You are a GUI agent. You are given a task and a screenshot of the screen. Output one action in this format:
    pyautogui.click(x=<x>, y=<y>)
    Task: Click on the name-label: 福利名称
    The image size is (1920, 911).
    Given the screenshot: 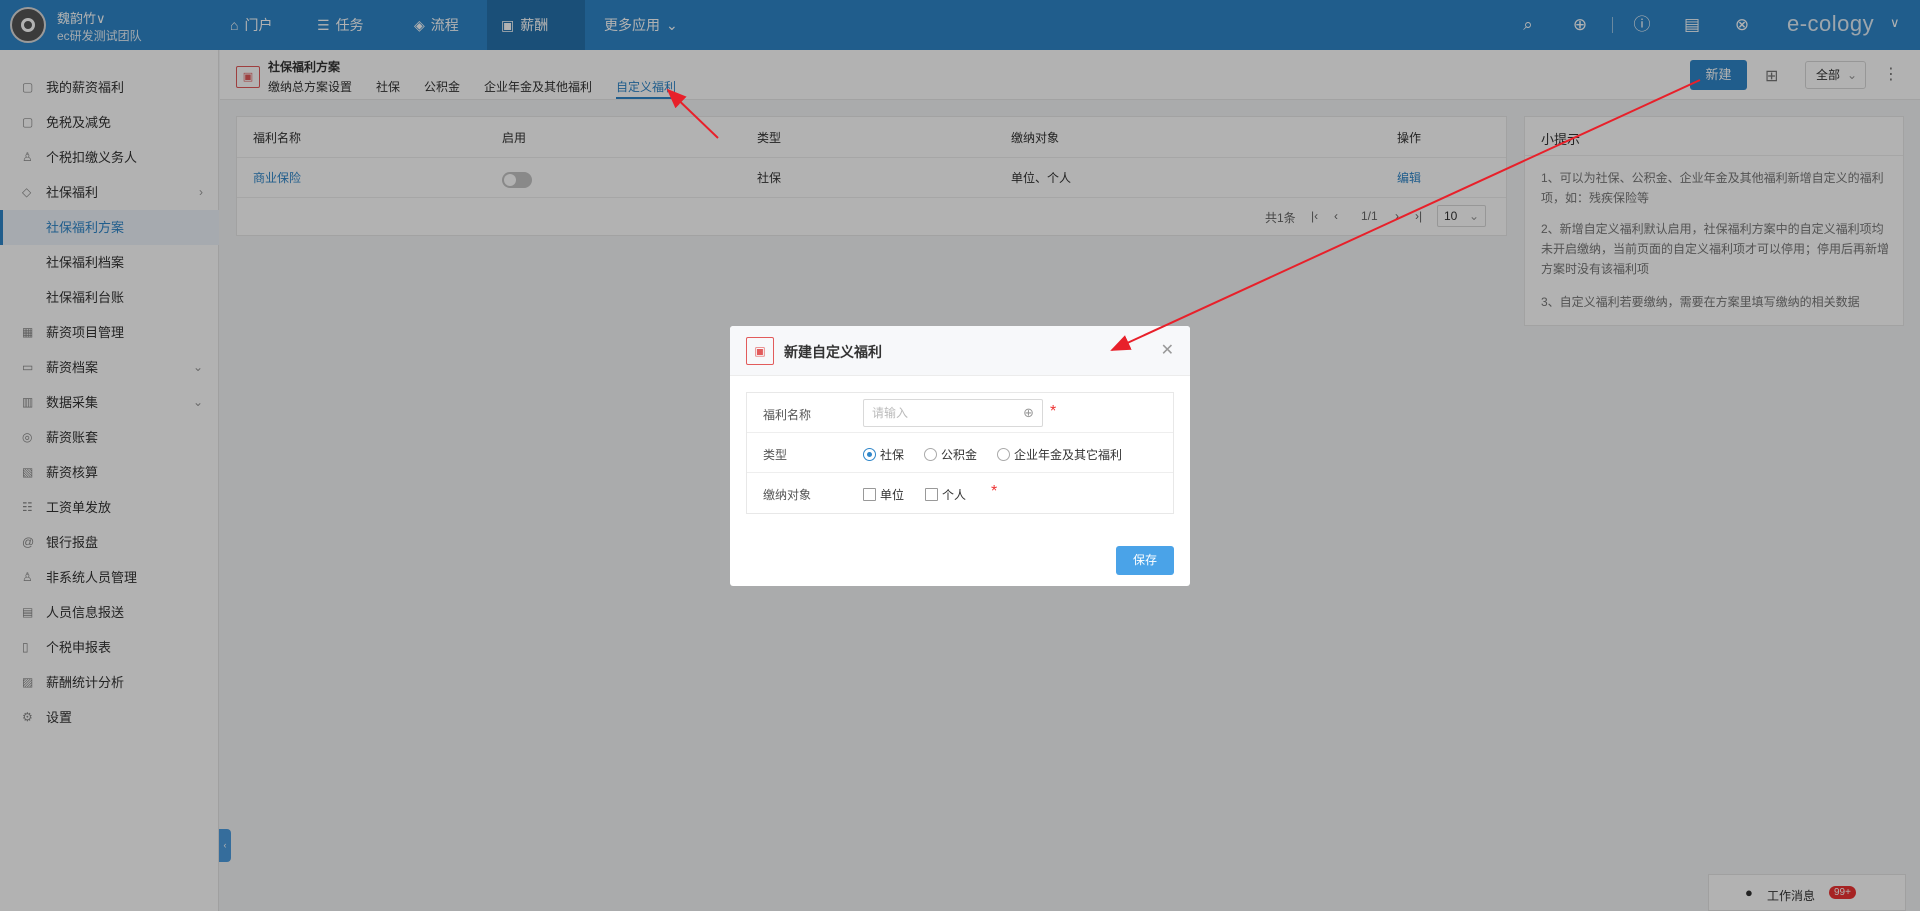 What is the action you would take?
    pyautogui.click(x=787, y=415)
    